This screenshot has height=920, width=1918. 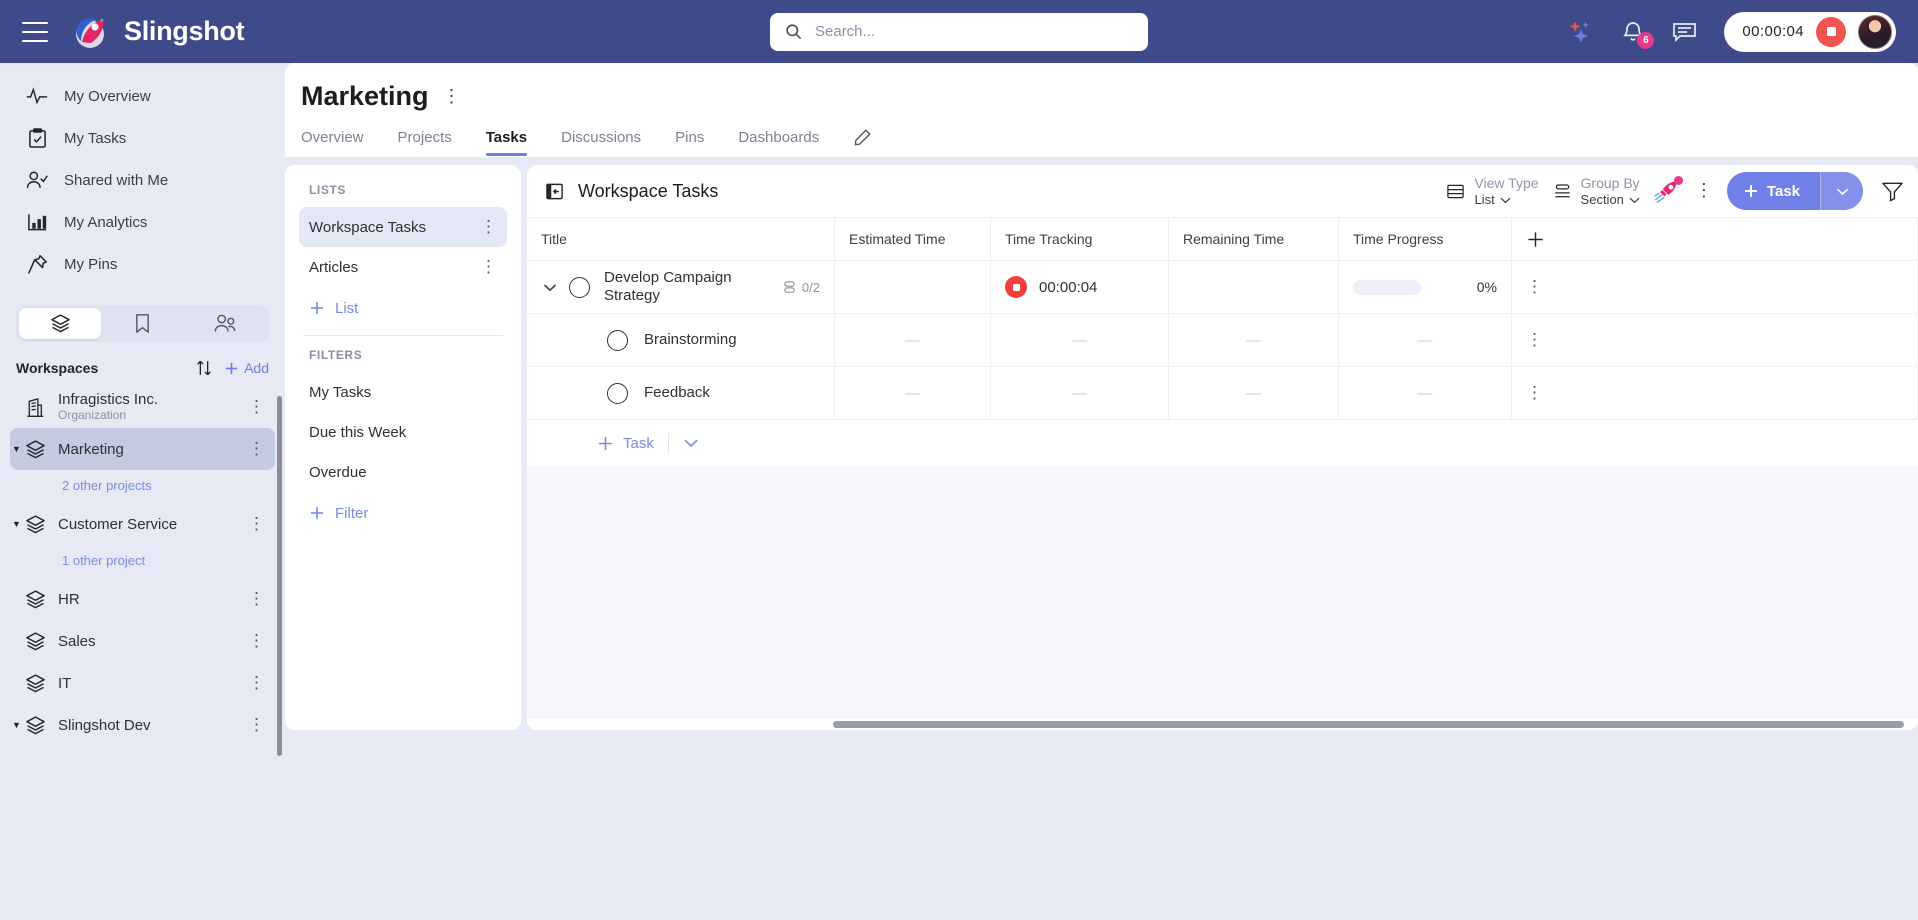 I want to click on column-header-estimated-time: Estimated Time, so click(x=913, y=239).